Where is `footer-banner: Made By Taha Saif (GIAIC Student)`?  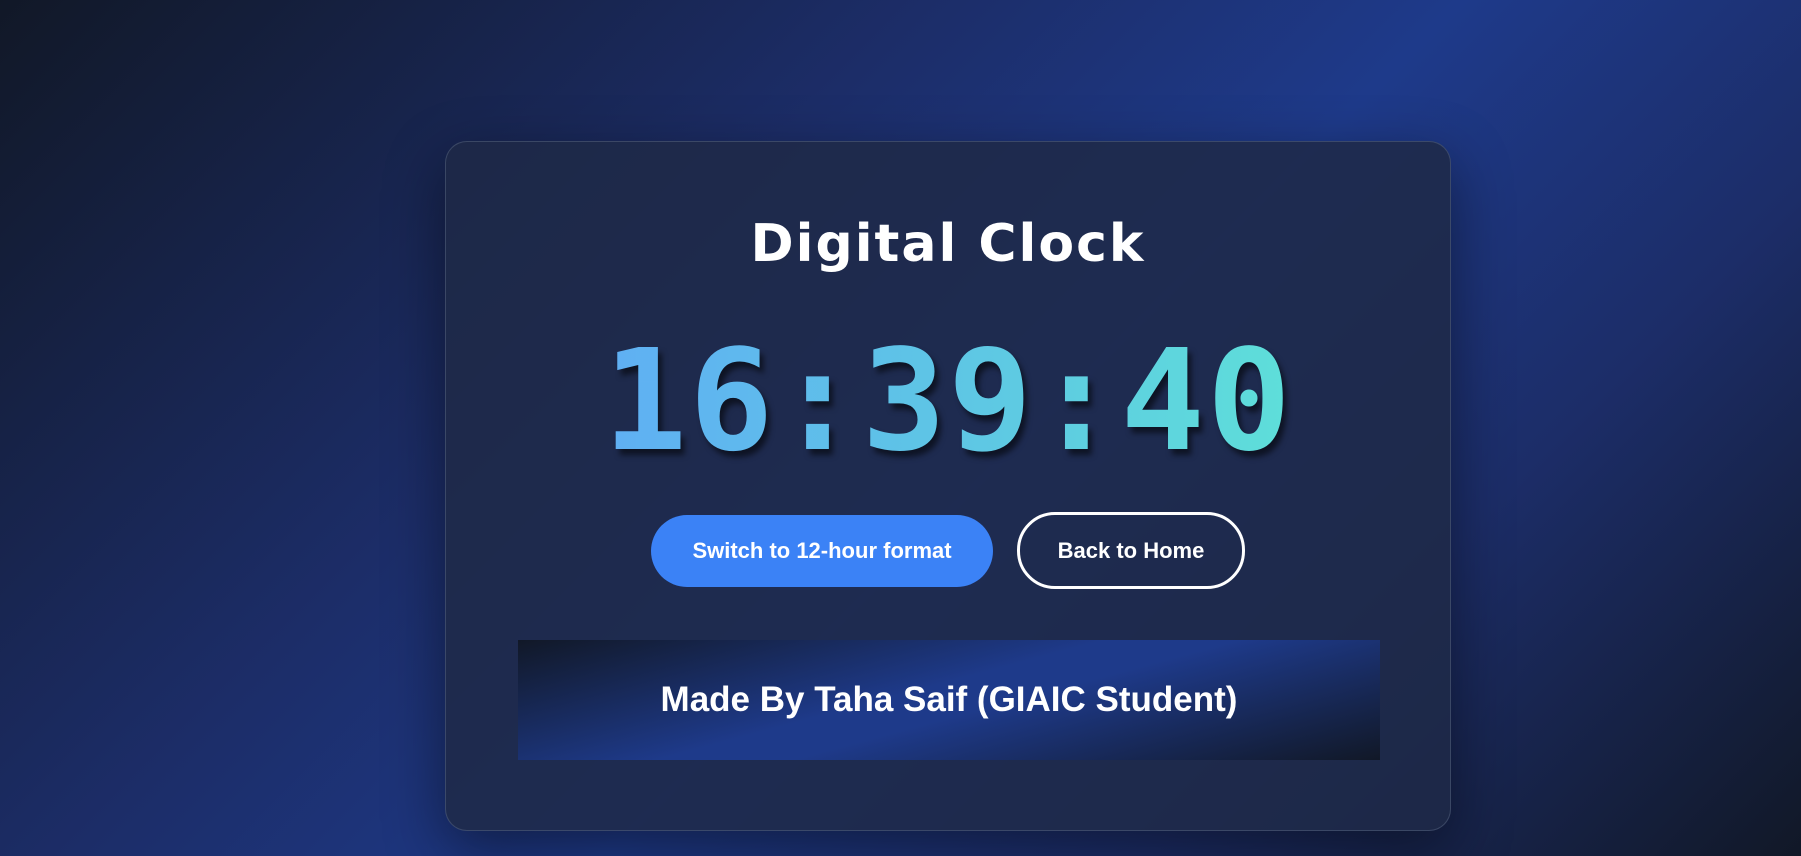 footer-banner: Made By Taha Saif (GIAIC Student) is located at coordinates (949, 700).